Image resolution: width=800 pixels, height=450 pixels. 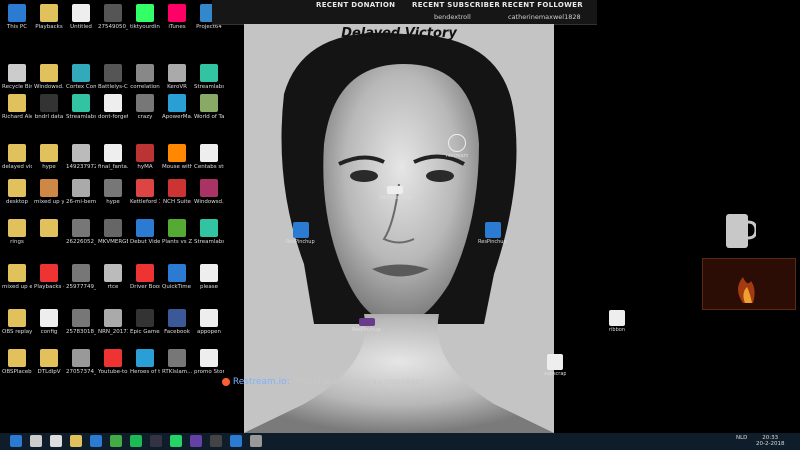 I want to click on desktop-shortcut-icon: promo Store Edge, so click(x=209, y=369).